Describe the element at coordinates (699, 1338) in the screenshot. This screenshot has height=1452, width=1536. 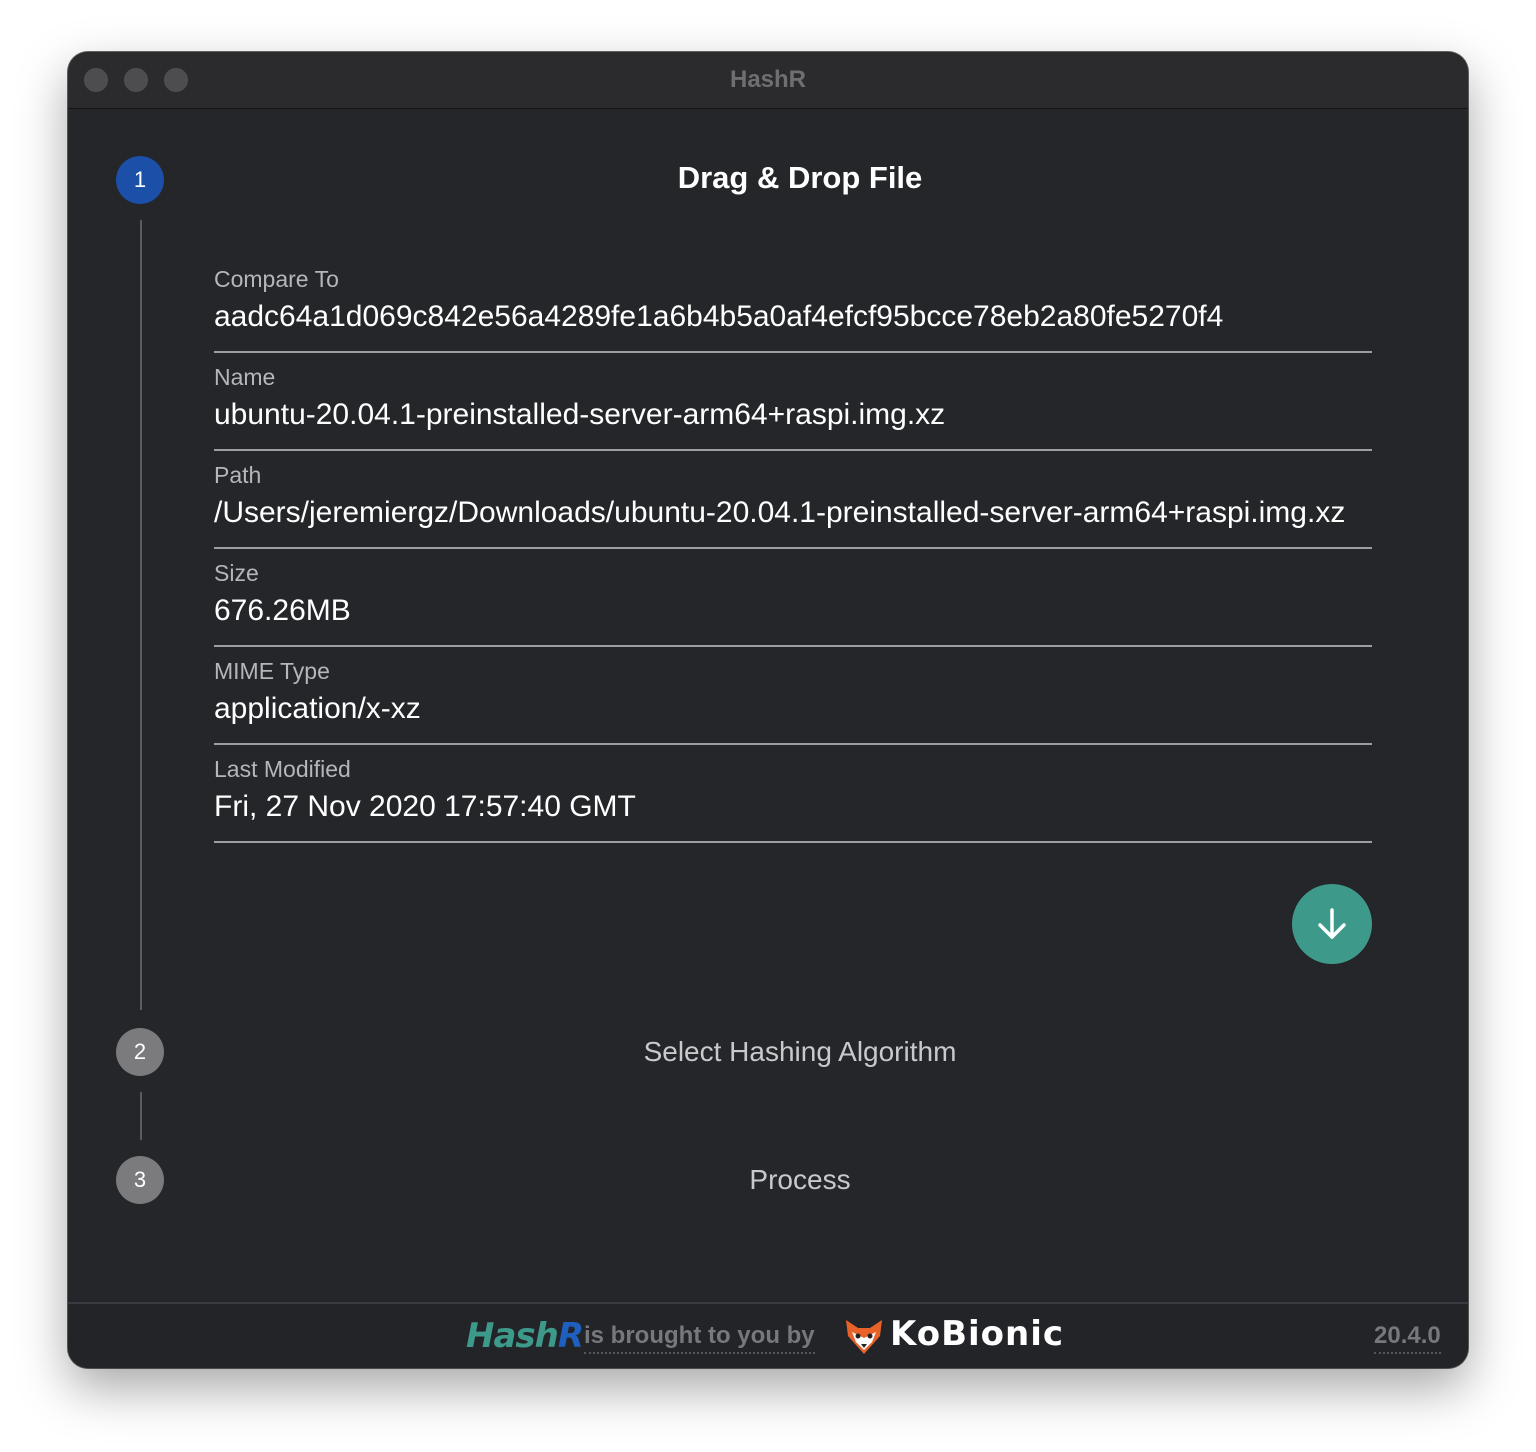
I see `tagline-link: is brought to you by` at that location.